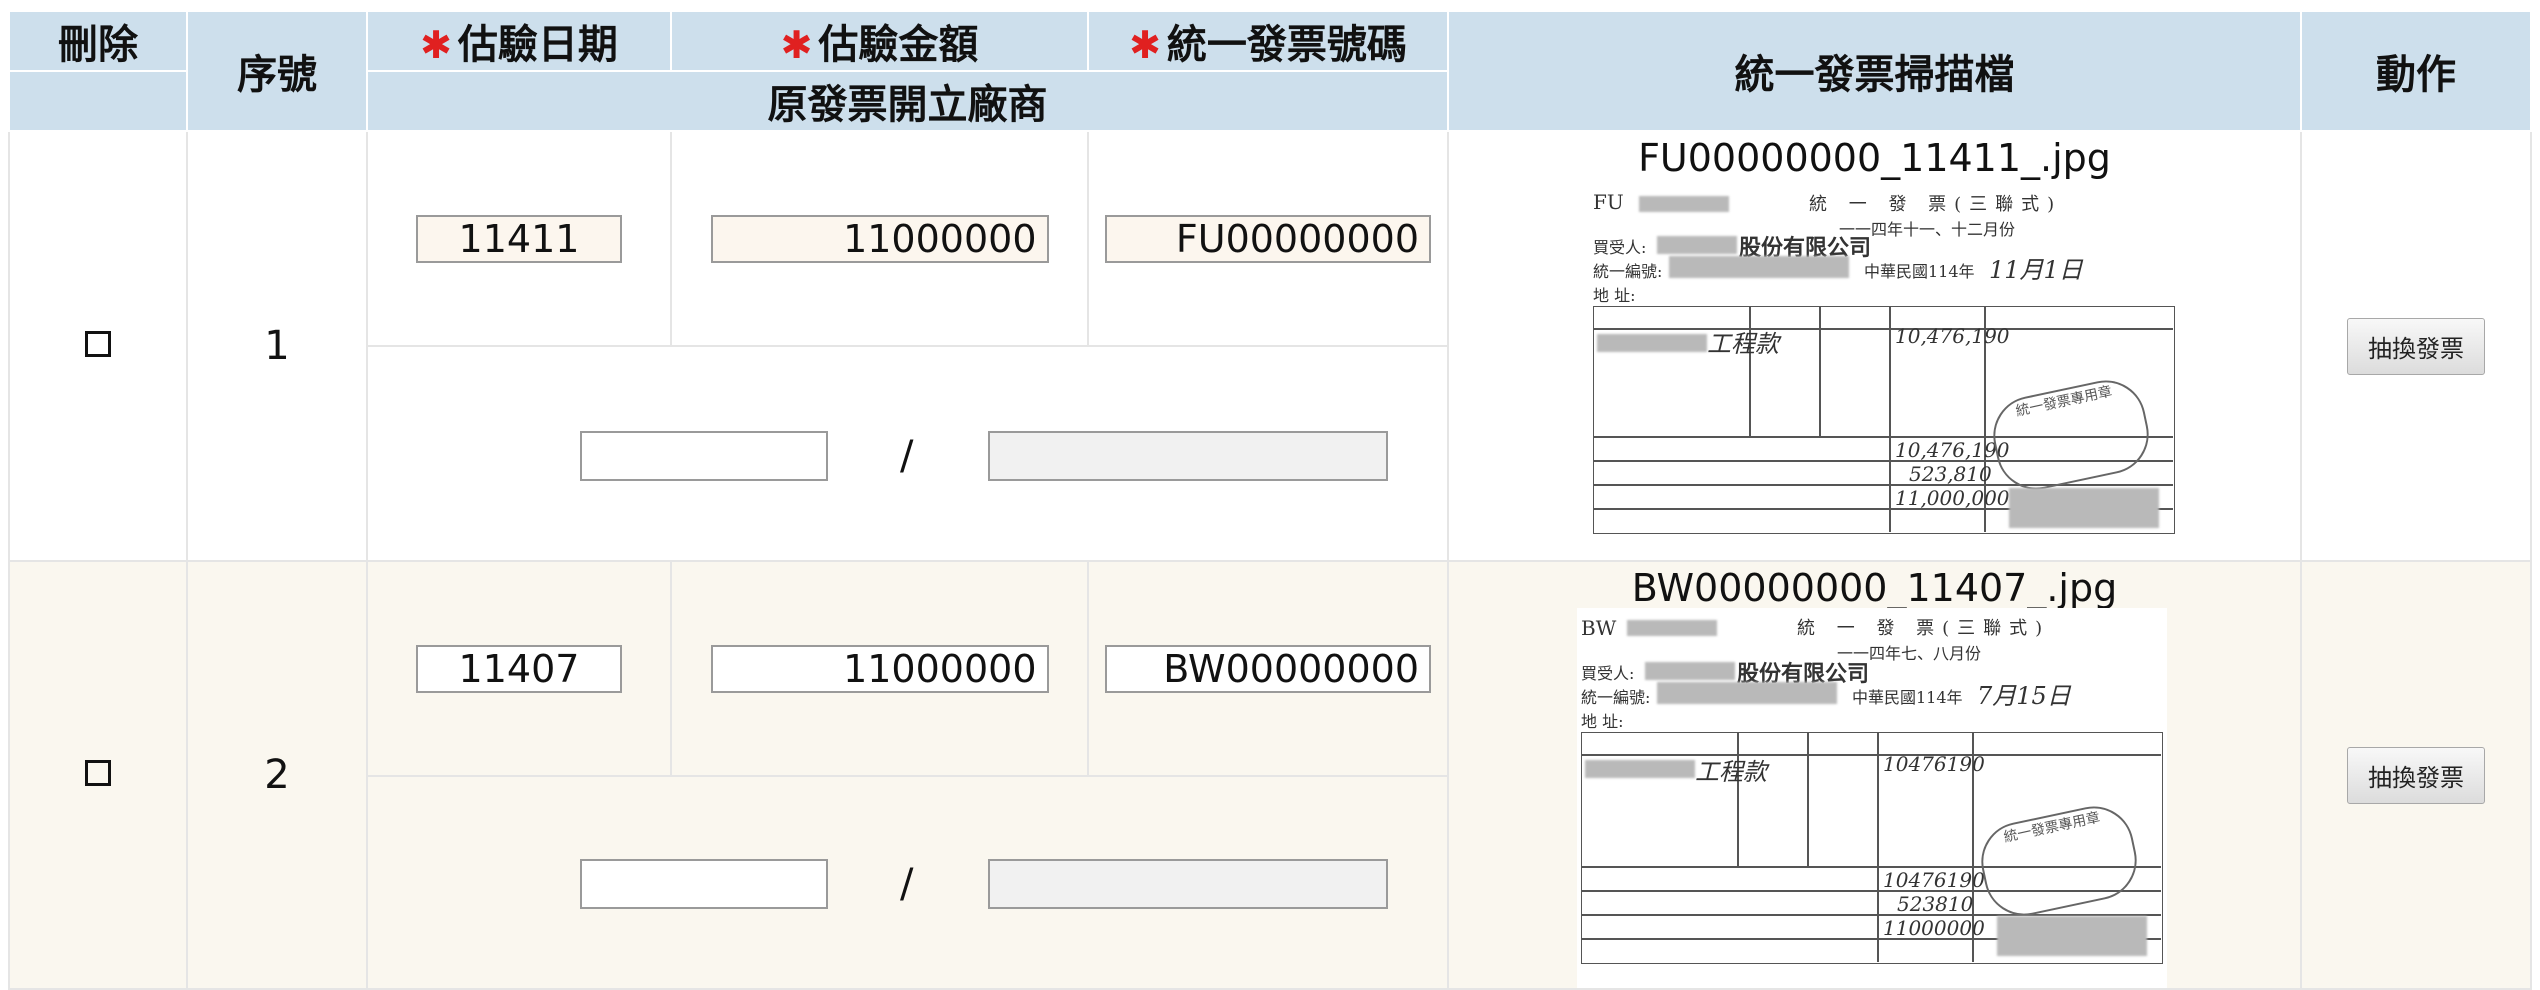 The height and width of the screenshot is (990, 2540). Describe the element at coordinates (2036, 270) in the screenshot. I see `invoice-date-handwritten: 11月1日` at that location.